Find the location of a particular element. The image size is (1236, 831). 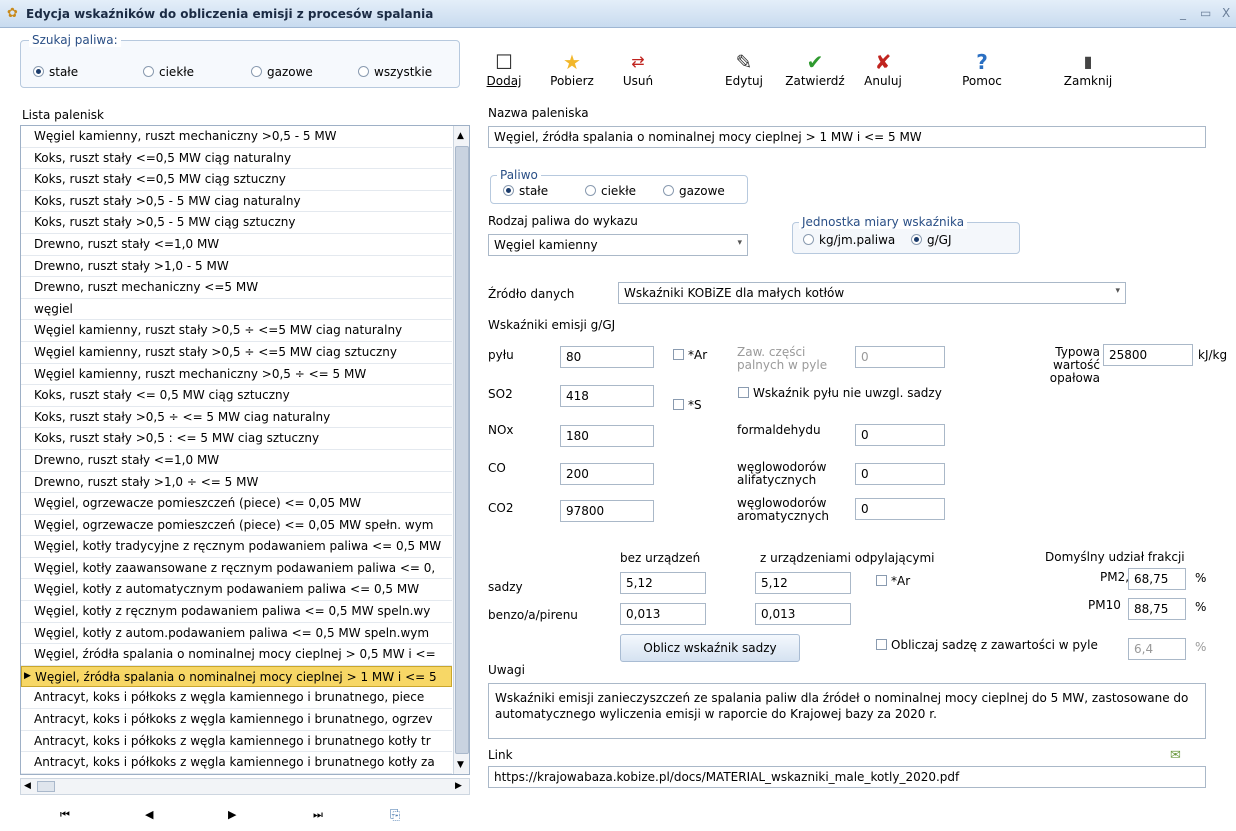

bap-with-device-field: 0,013 is located at coordinates (803, 614).